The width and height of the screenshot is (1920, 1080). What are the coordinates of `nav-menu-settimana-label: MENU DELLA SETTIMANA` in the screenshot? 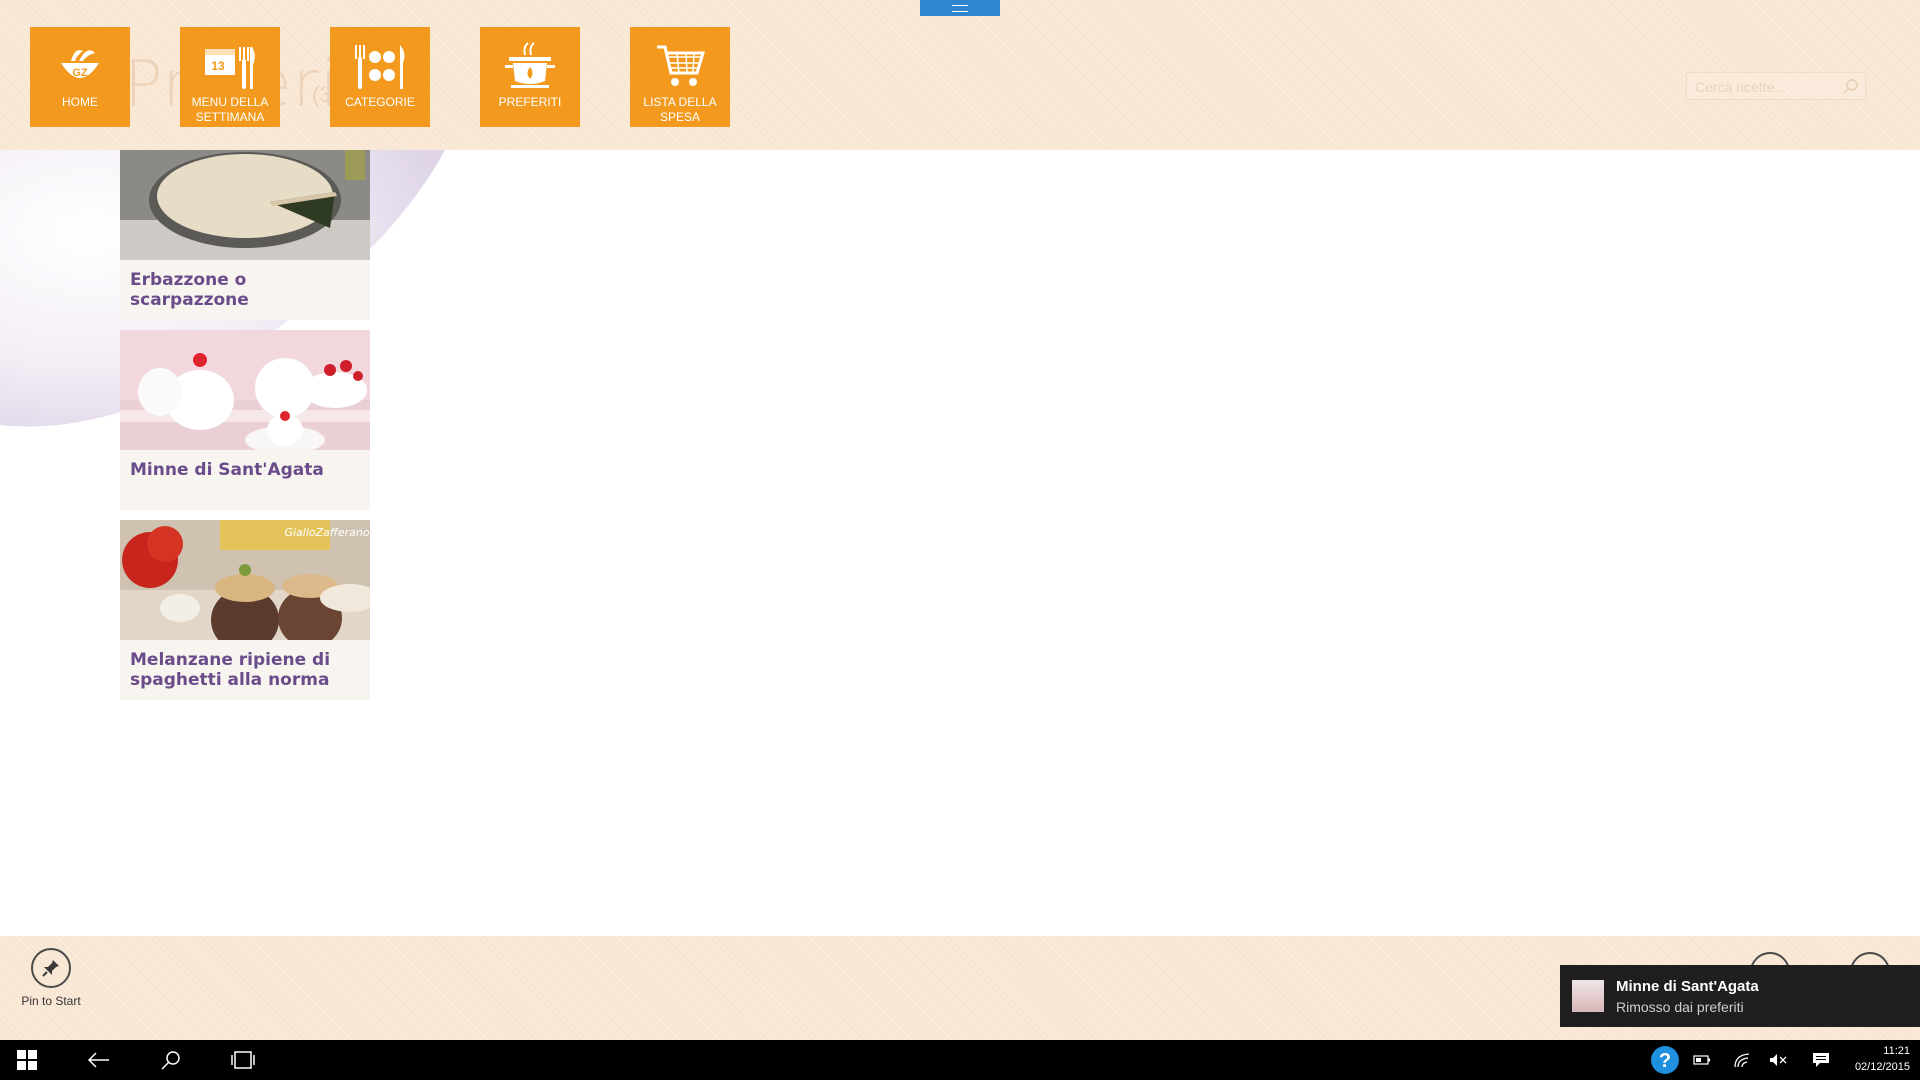 It's located at (230, 109).